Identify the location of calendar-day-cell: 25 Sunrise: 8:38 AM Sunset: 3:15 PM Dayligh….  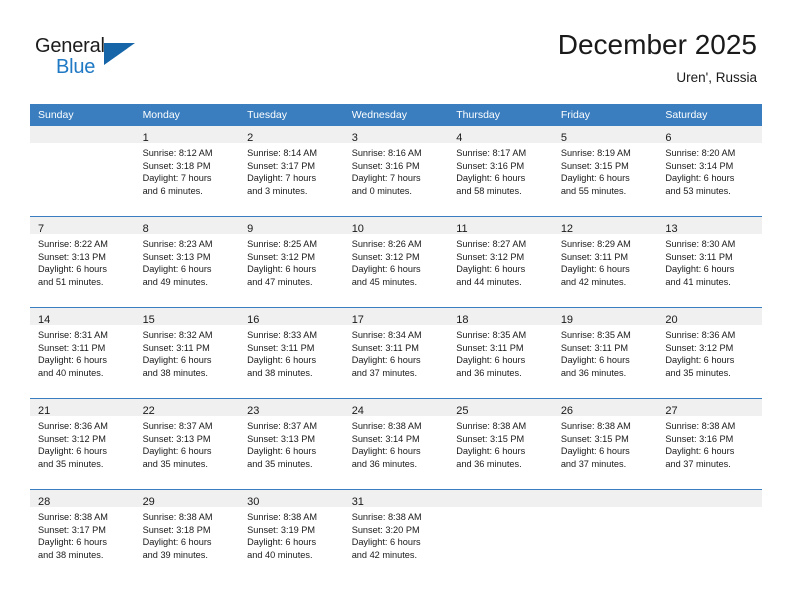
(500, 444).